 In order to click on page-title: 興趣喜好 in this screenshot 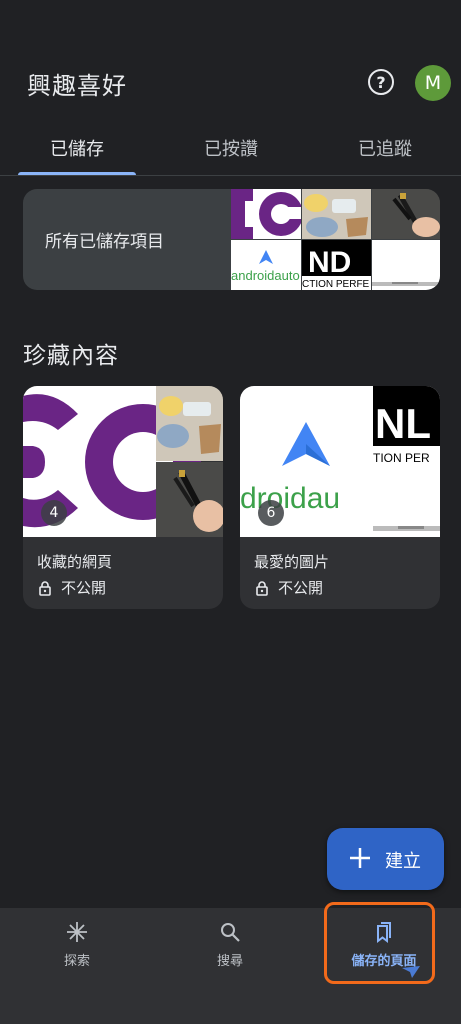, I will do `click(77, 86)`.